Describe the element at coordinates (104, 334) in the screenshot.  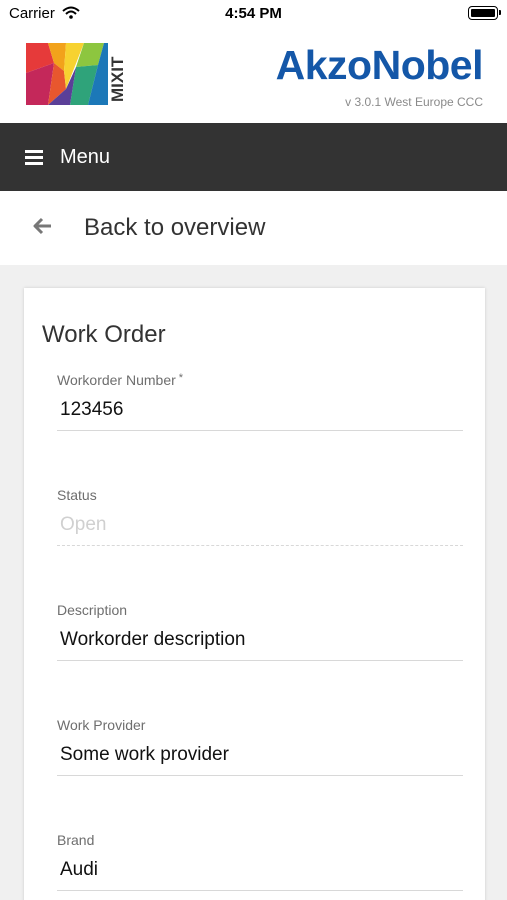
I see `card-title: Work Order` at that location.